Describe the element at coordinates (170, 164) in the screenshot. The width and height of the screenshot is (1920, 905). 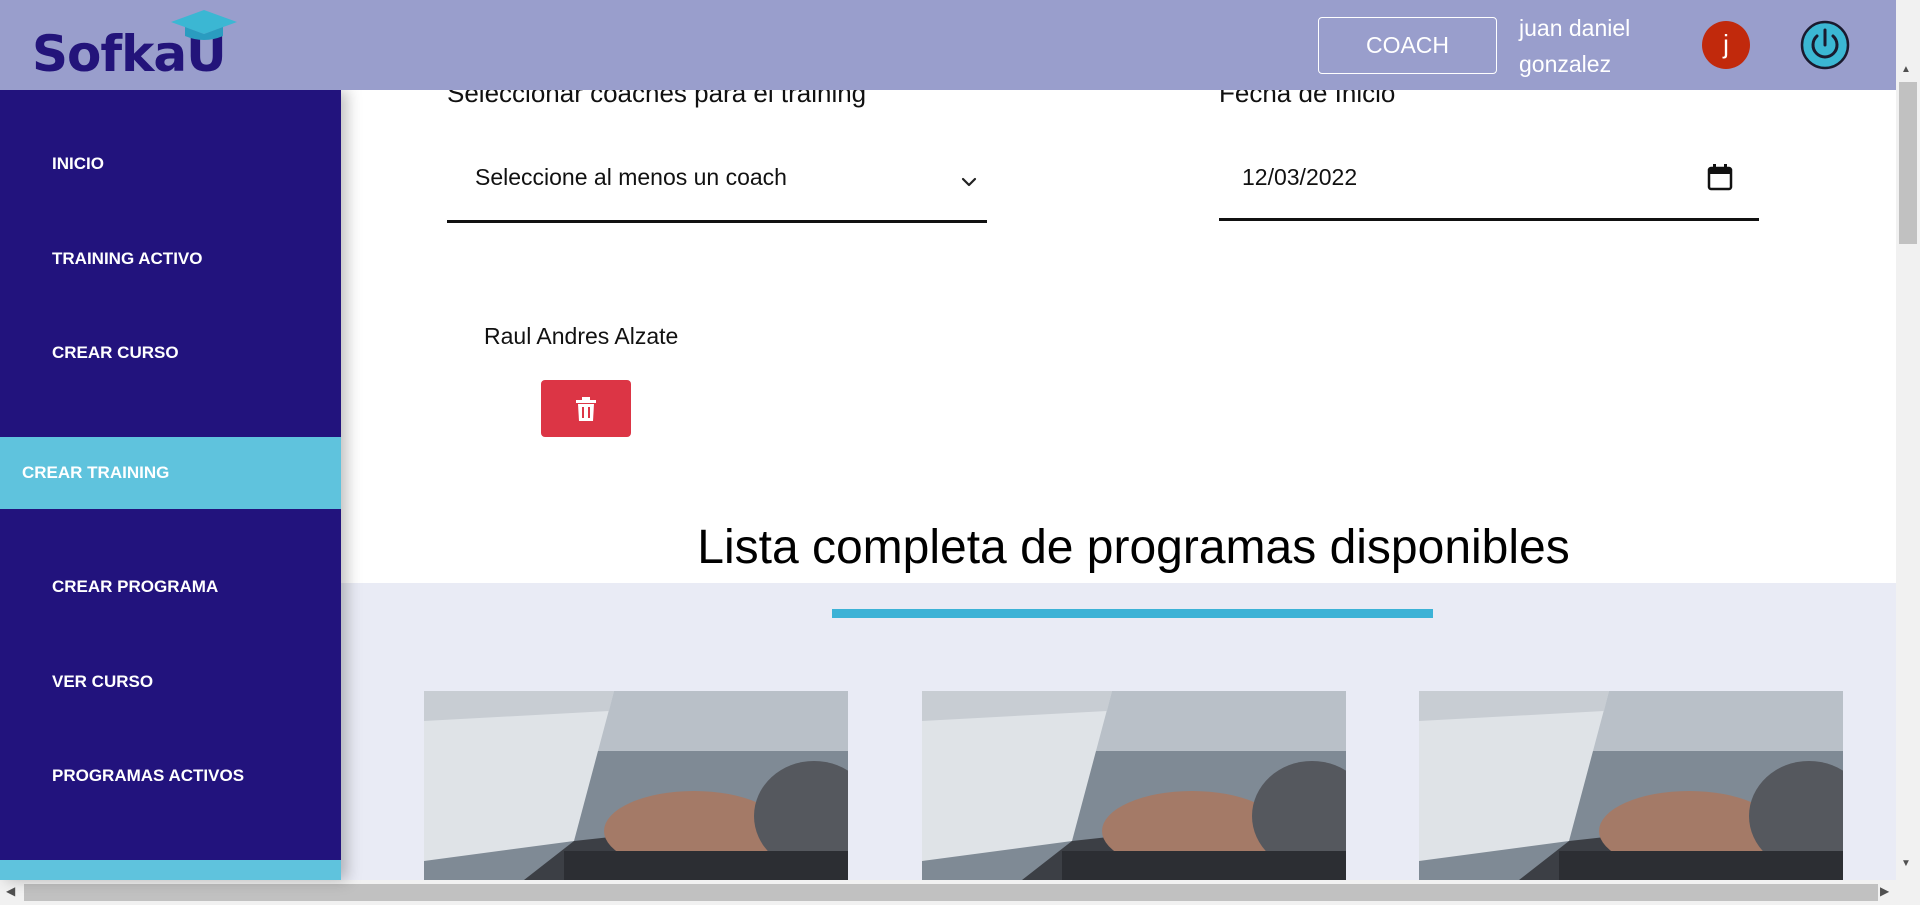
I see `sidebar-item-inicio: INICIO` at that location.